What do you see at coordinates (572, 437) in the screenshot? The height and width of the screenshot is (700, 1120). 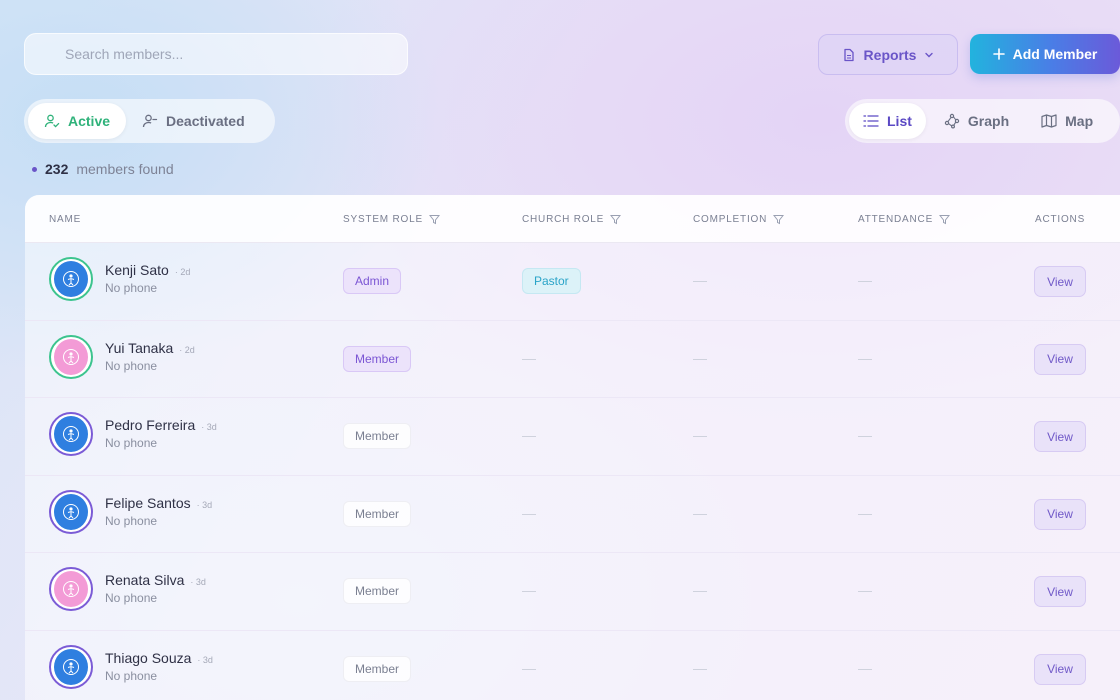 I see `table-row: Pedro Ferreira · 3d No phone Member View` at bounding box center [572, 437].